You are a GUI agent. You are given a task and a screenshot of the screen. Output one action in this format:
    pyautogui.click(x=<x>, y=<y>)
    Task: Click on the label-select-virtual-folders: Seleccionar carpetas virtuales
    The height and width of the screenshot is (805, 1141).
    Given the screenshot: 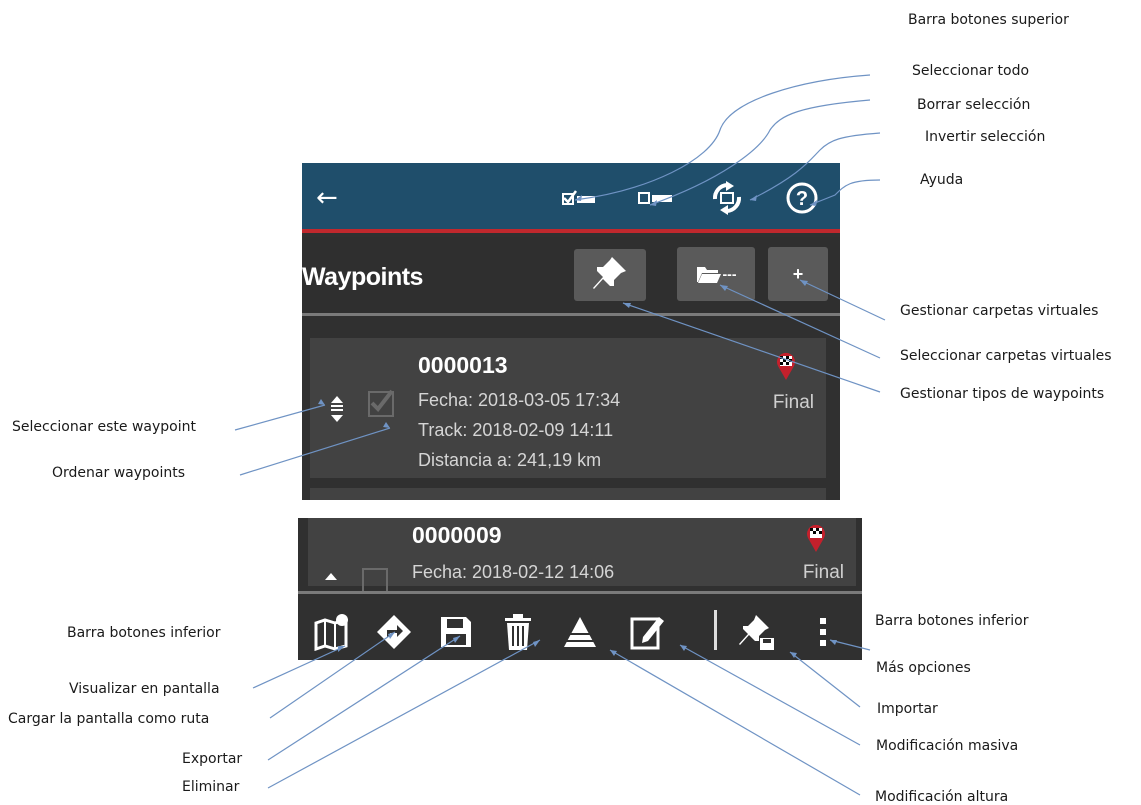 What is the action you would take?
    pyautogui.click(x=1006, y=356)
    